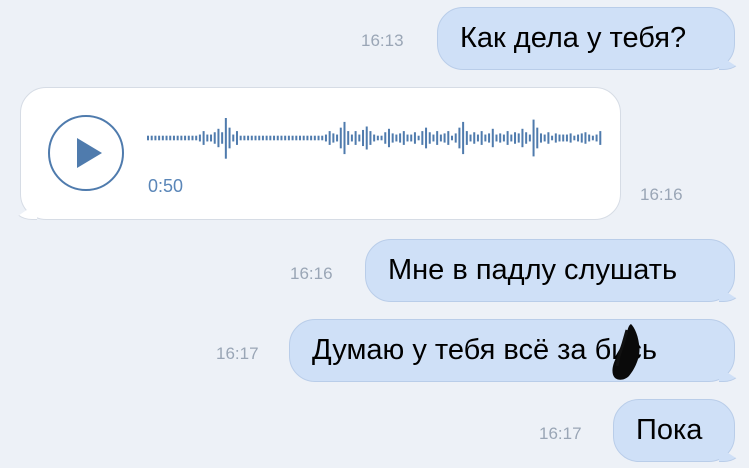 Image resolution: width=749 pixels, height=468 pixels. What do you see at coordinates (586, 38) in the screenshot?
I see `message-bubble-outgoing: Как дела у тебя?` at bounding box center [586, 38].